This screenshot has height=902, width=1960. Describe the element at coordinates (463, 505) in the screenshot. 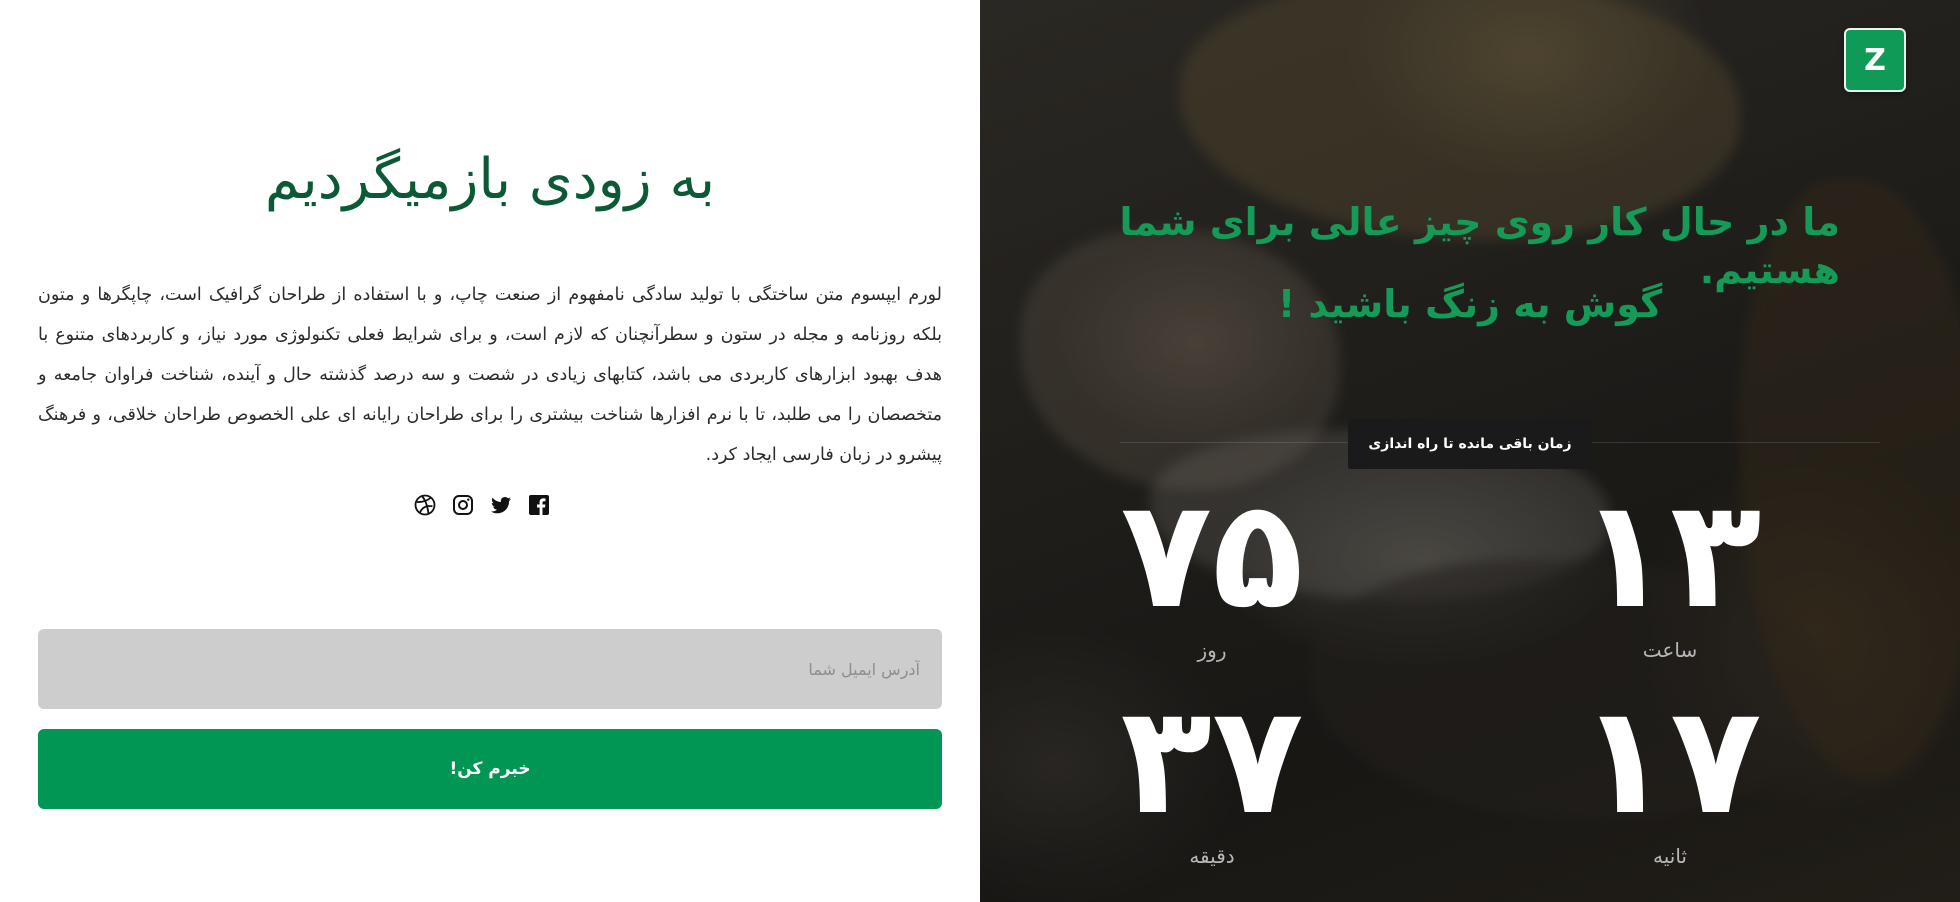

I see `instagram-icon` at that location.